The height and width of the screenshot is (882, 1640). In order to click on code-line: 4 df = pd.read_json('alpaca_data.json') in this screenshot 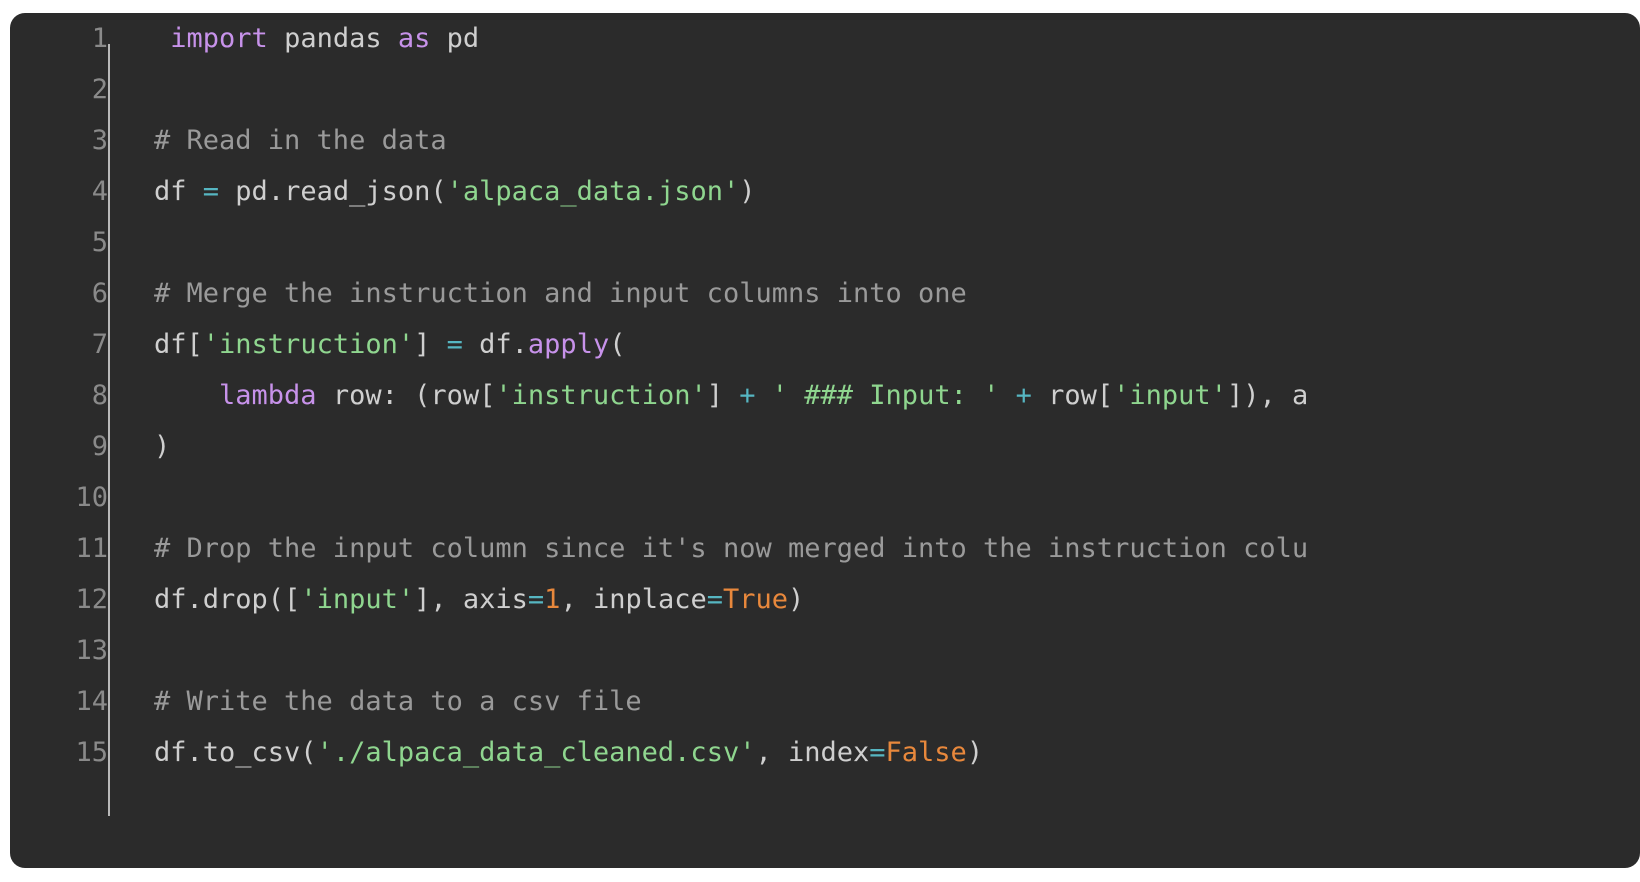, I will do `click(659, 191)`.